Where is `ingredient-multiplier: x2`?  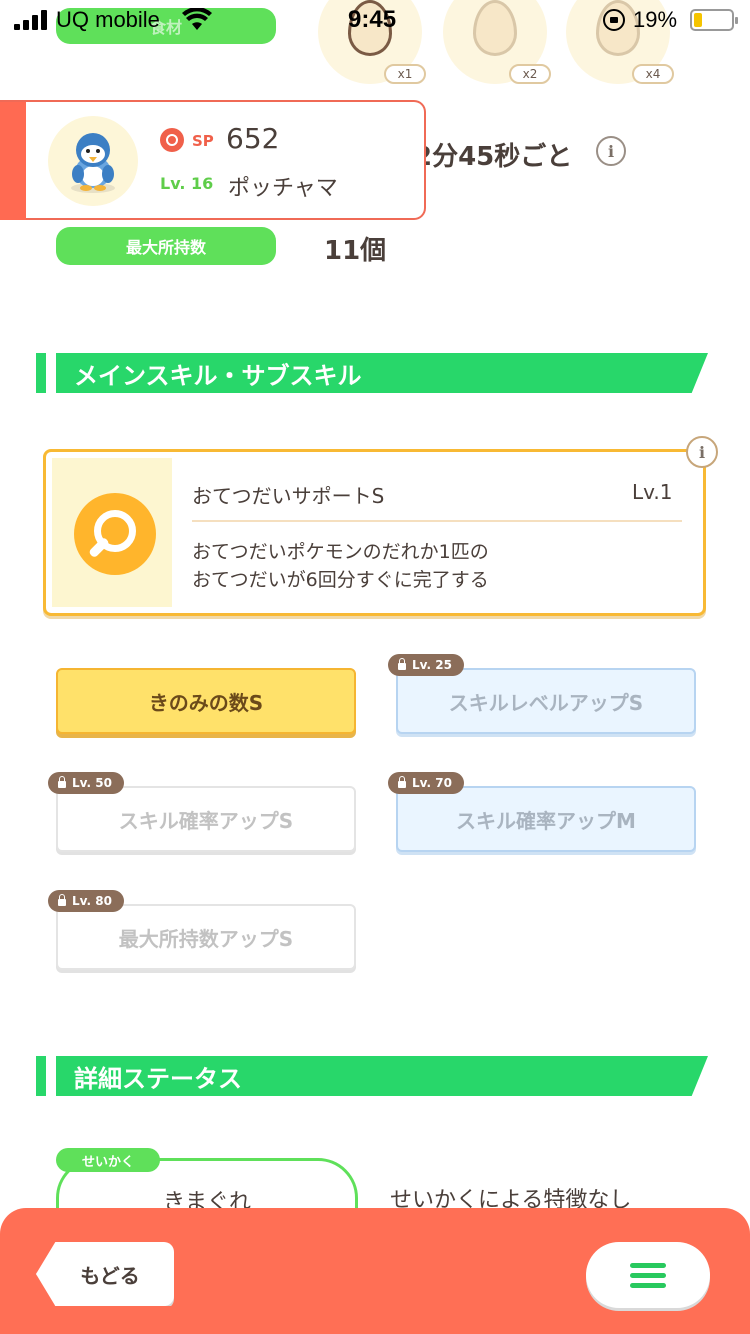 ingredient-multiplier: x2 is located at coordinates (530, 74).